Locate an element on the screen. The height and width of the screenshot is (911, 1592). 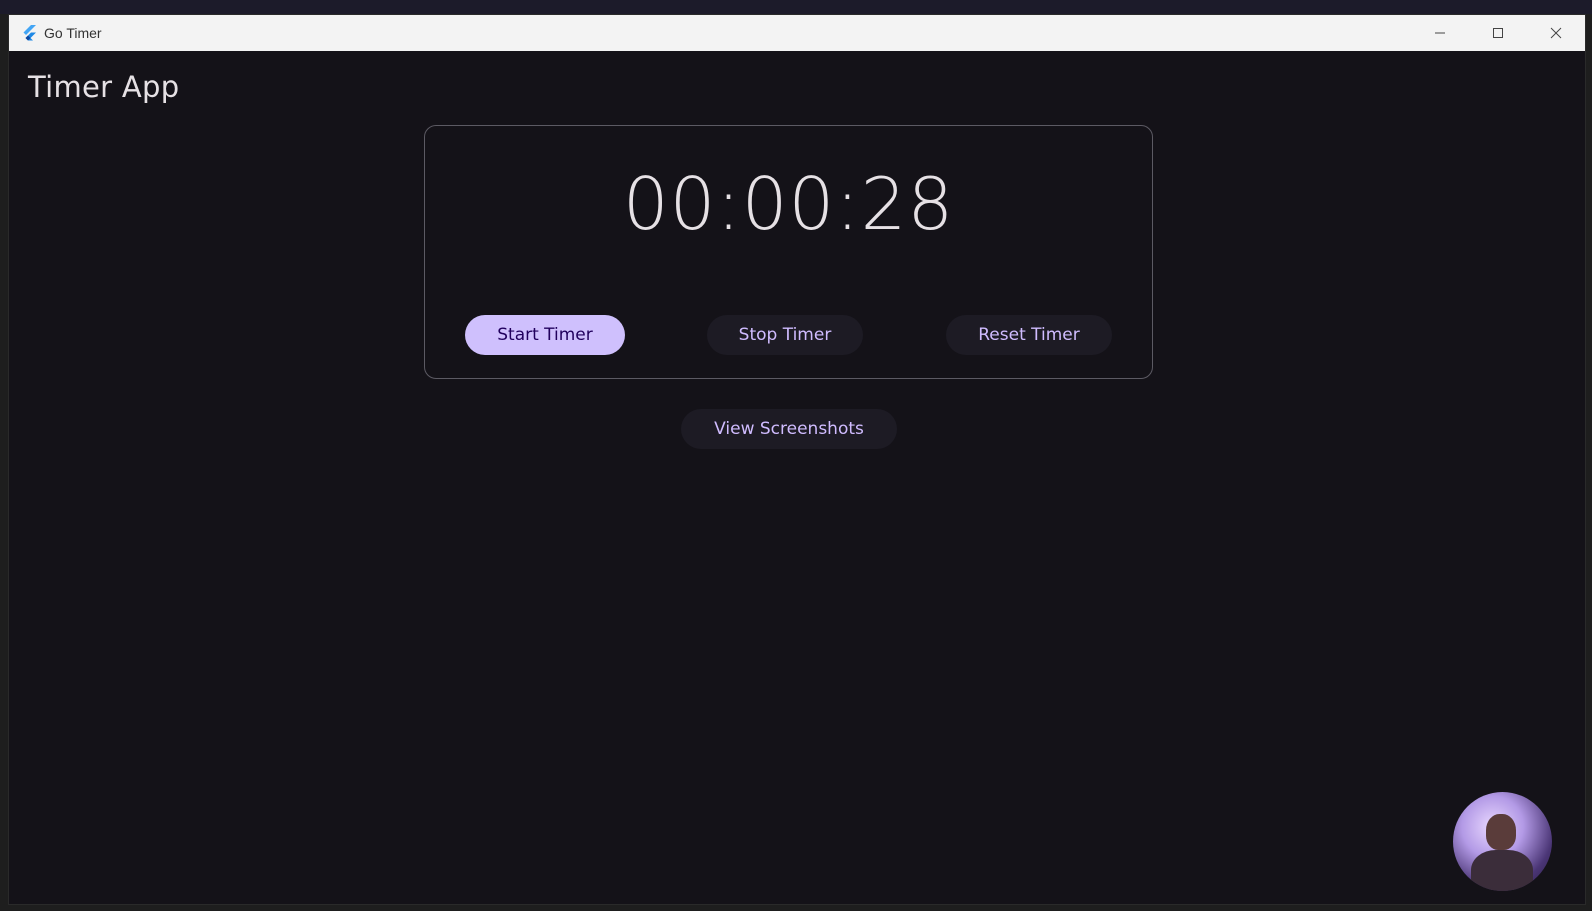
minimize-button is located at coordinates (1440, 33).